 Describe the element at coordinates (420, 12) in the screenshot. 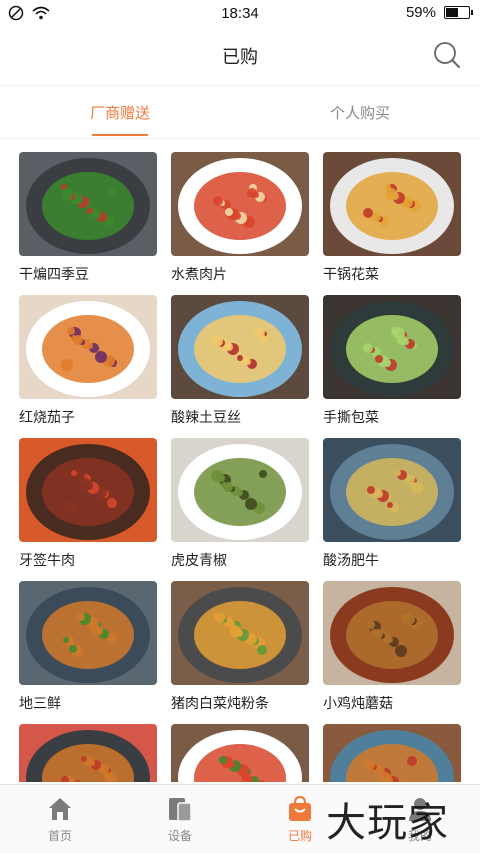

I see `battery-percent: 59%` at that location.